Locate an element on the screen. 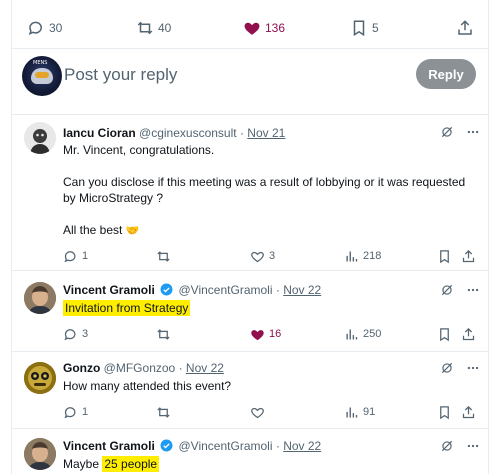  tweet-date: Nov 21 is located at coordinates (266, 133).